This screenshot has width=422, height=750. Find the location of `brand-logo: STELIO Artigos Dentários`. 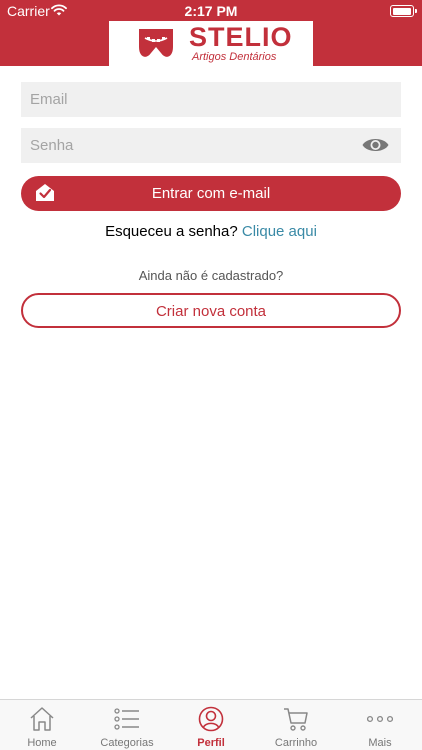

brand-logo: STELIO Artigos Dentários is located at coordinates (211, 43).